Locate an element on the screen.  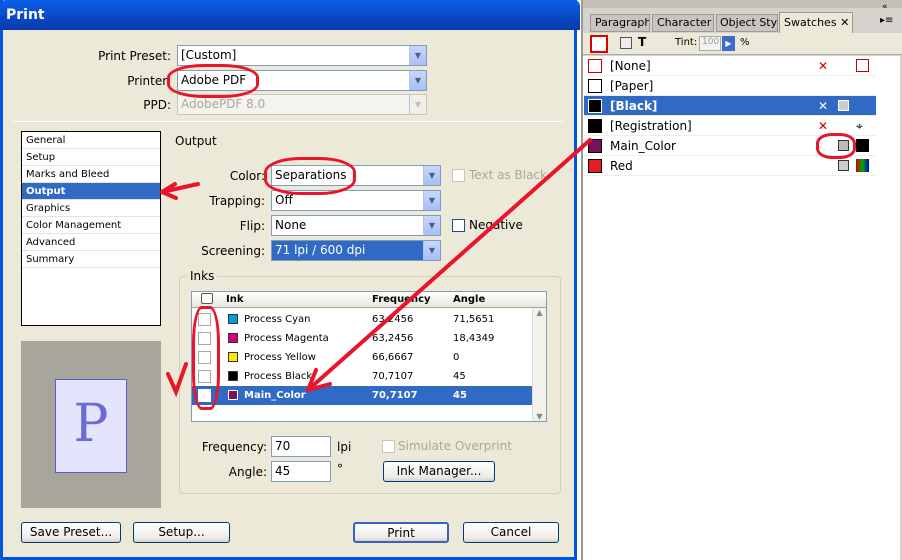
annotation-arrow-main-color is located at coordinates (449, 265).